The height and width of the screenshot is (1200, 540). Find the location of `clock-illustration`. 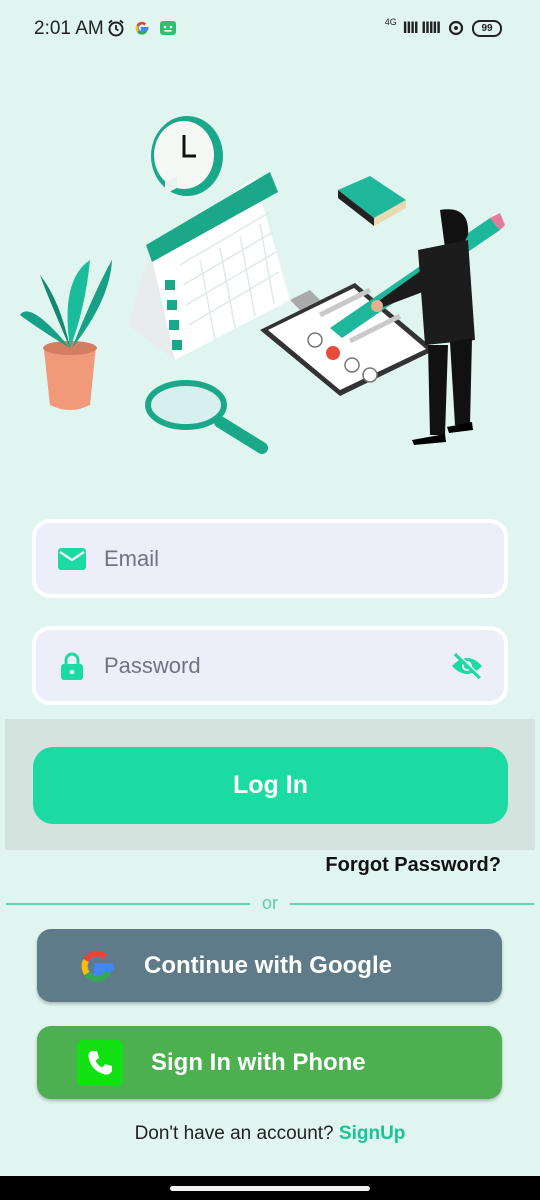

clock-illustration is located at coordinates (187, 156).